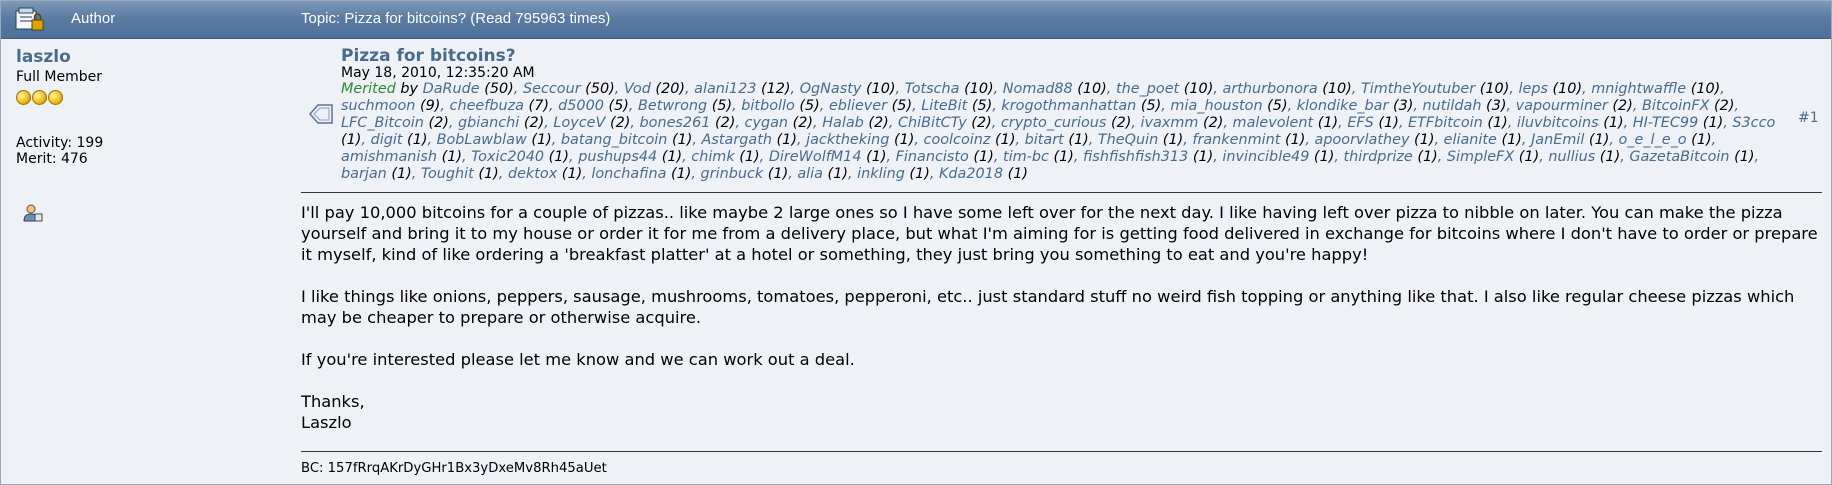 This screenshot has height=485, width=1832. I want to click on merit-user-link: coolcoinz, so click(957, 140).